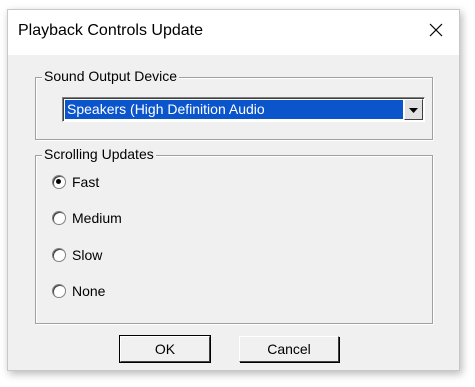 Image resolution: width=475 pixels, height=387 pixels. I want to click on close-icon, so click(436, 32).